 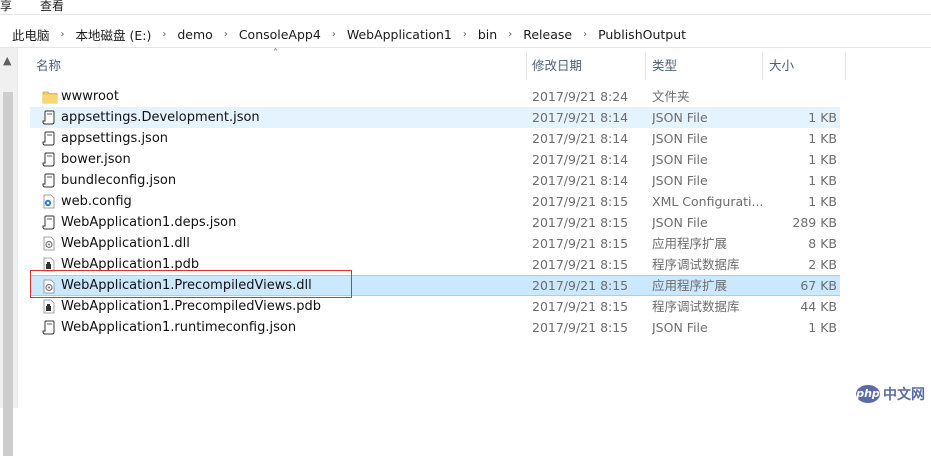 What do you see at coordinates (280, 34) in the screenshot?
I see `breadcrumb-item: ConsoleApp4` at bounding box center [280, 34].